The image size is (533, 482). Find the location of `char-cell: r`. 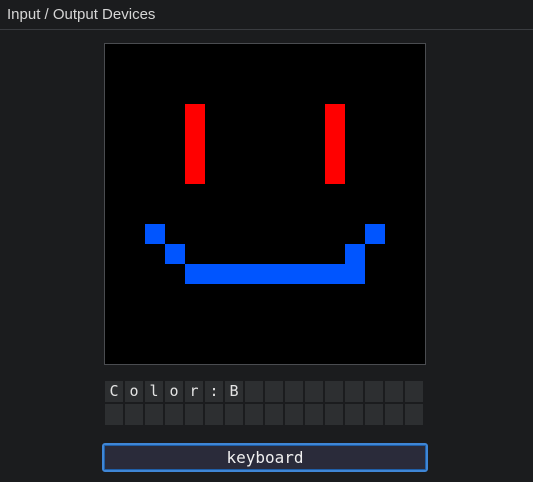

char-cell: r is located at coordinates (194, 391).